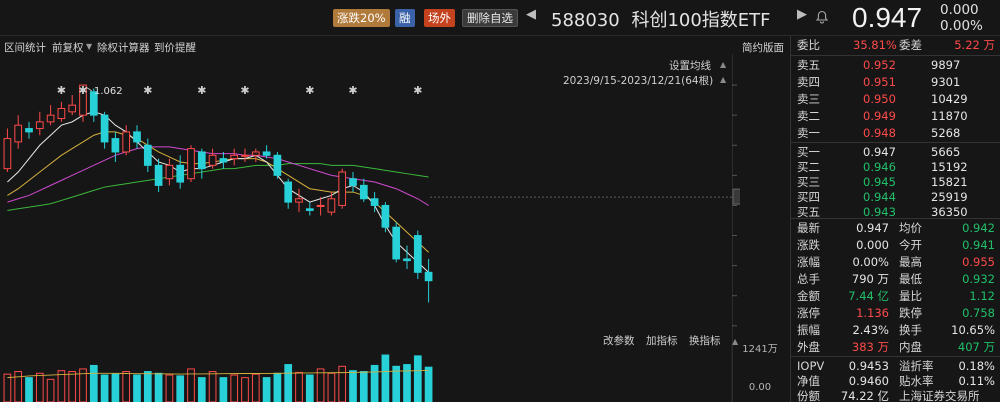 The width and height of the screenshot is (1000, 402). Describe the element at coordinates (822, 17) in the screenshot. I see `bell-icon` at that location.